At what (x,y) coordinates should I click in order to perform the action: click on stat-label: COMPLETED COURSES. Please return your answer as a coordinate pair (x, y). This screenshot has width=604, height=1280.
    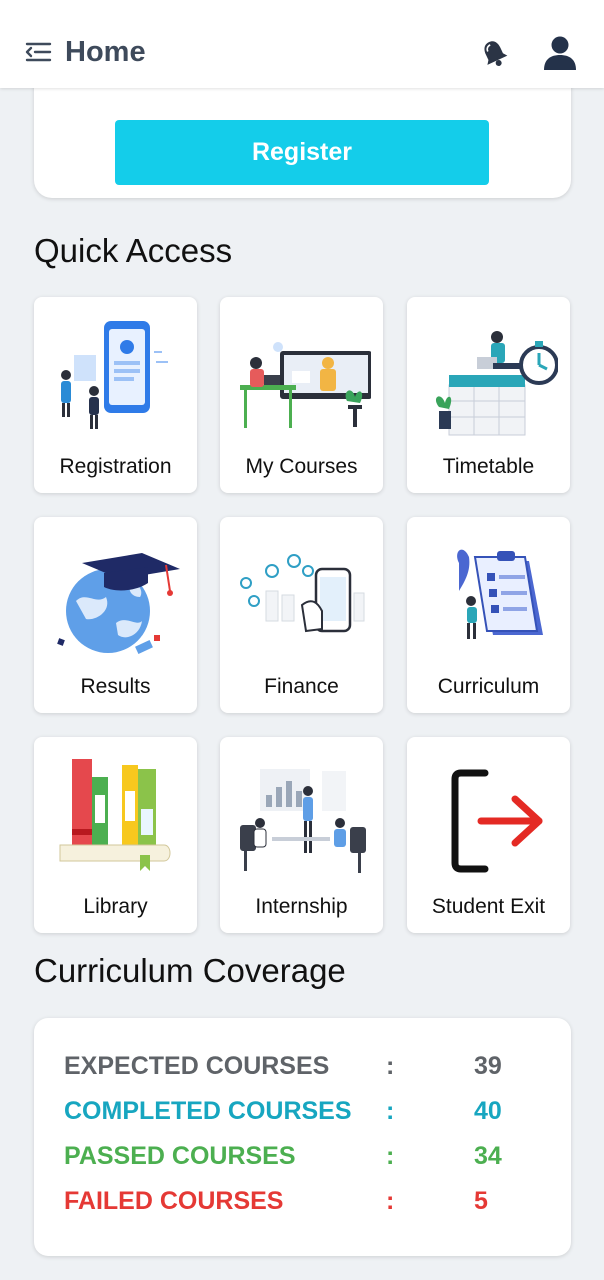
    Looking at the image, I should click on (208, 1111).